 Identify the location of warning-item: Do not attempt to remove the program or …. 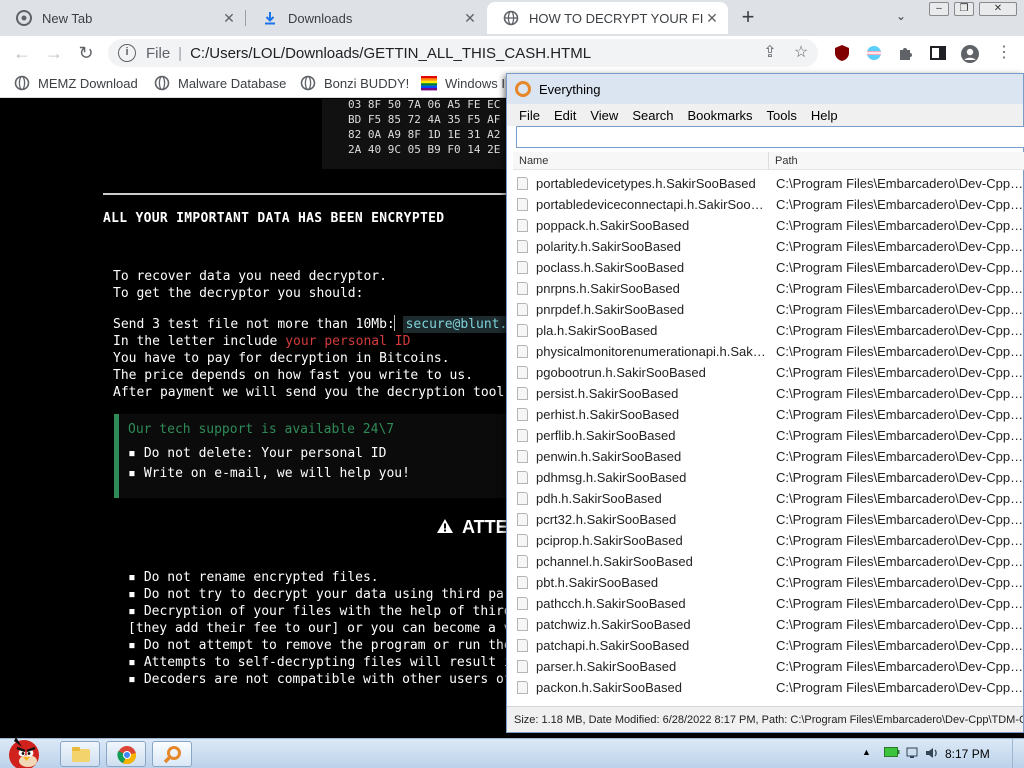
(328, 645).